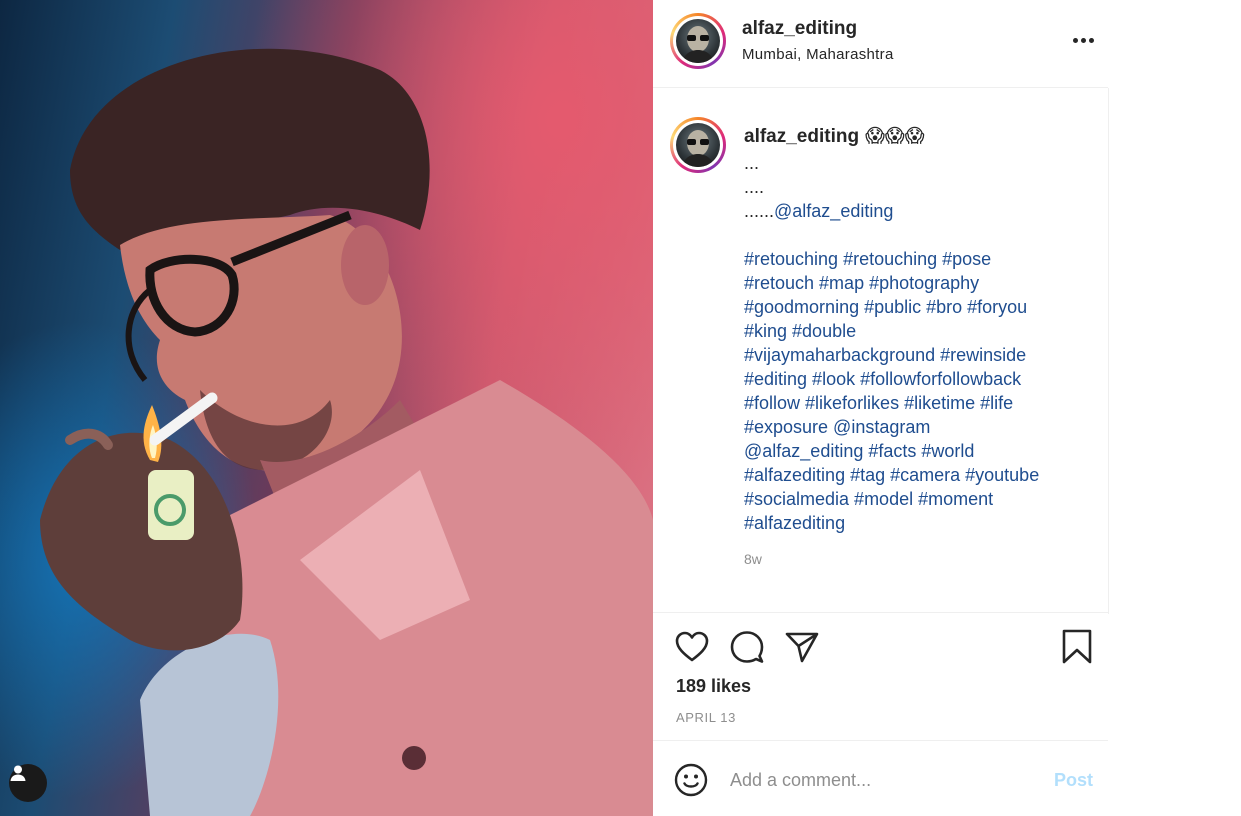 This screenshot has width=1241, height=816. I want to click on like-button, so click(692, 647).